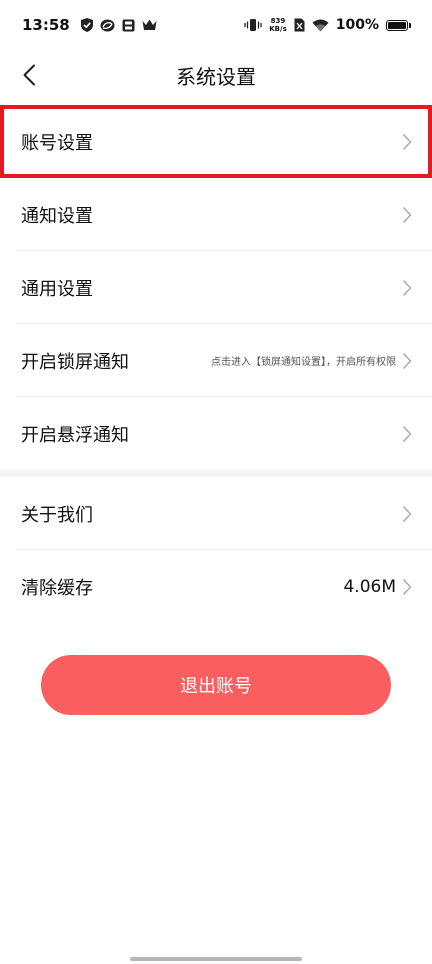 This screenshot has width=432, height=964. What do you see at coordinates (128, 25) in the screenshot?
I see `save-box-icon` at bounding box center [128, 25].